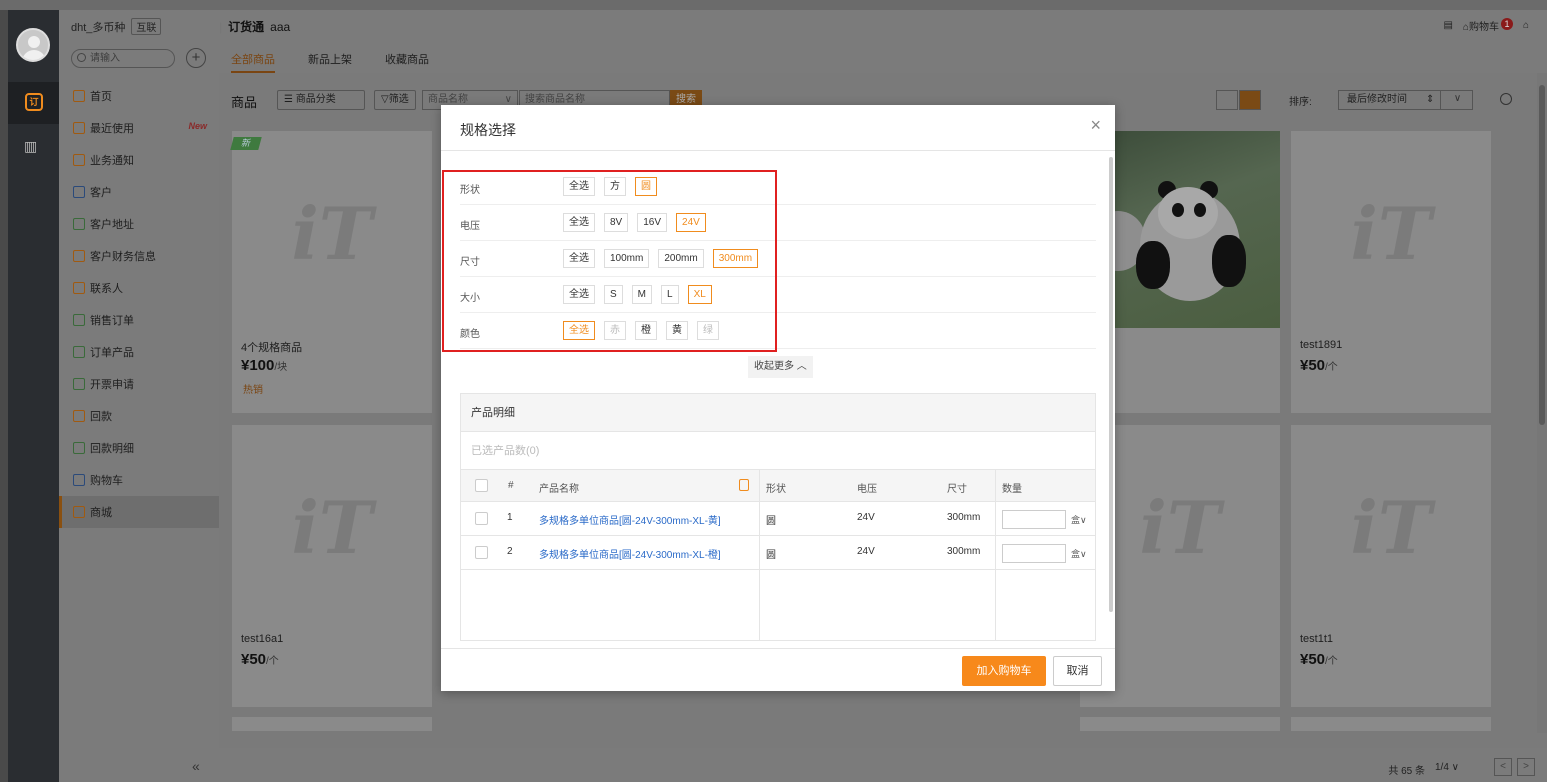 The height and width of the screenshot is (782, 1547). I want to click on sidebar-item-label: 最近使用, so click(112, 129).